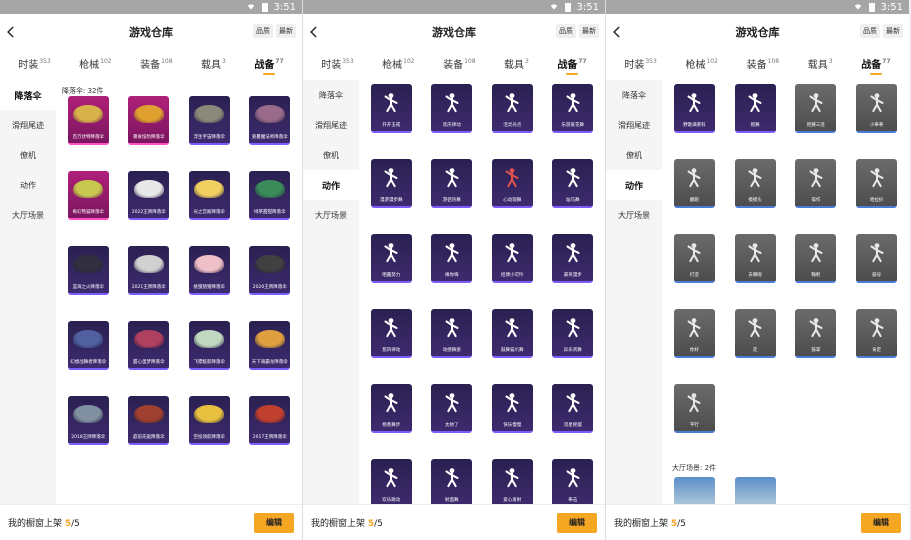  Describe the element at coordinates (391, 421) in the screenshot. I see `item-card: 杨善舞步` at that location.